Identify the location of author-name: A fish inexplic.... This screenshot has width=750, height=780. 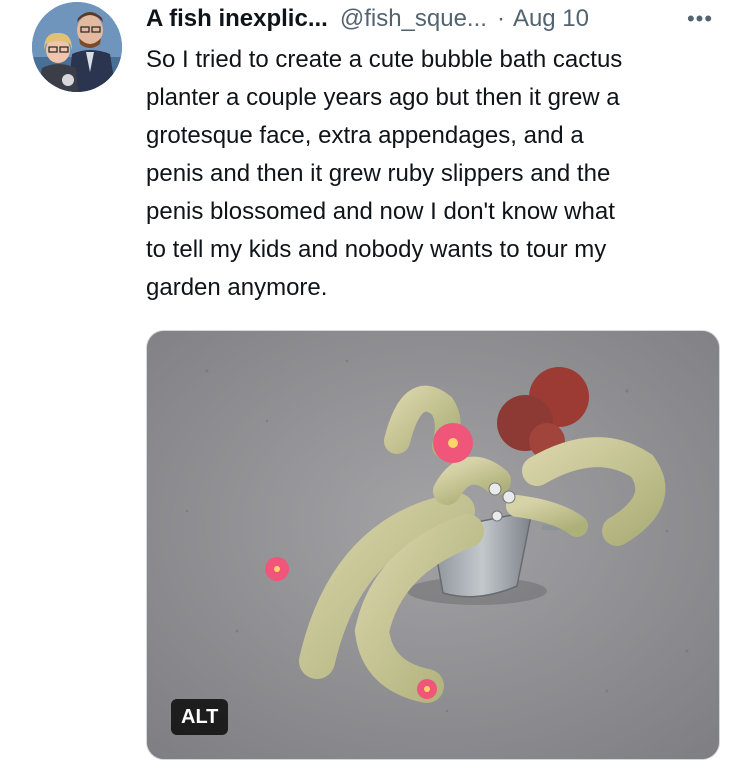
(237, 19).